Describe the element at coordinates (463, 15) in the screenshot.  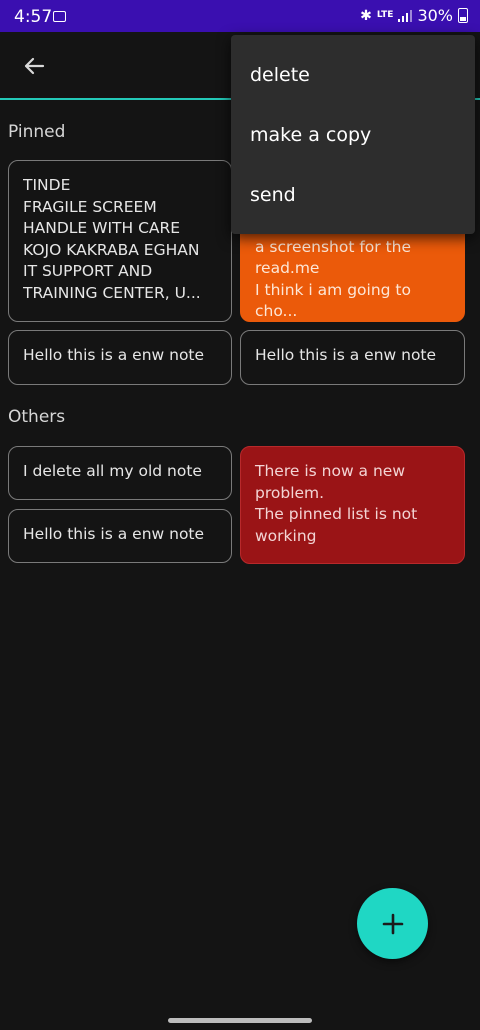
I see `battery-icon` at that location.